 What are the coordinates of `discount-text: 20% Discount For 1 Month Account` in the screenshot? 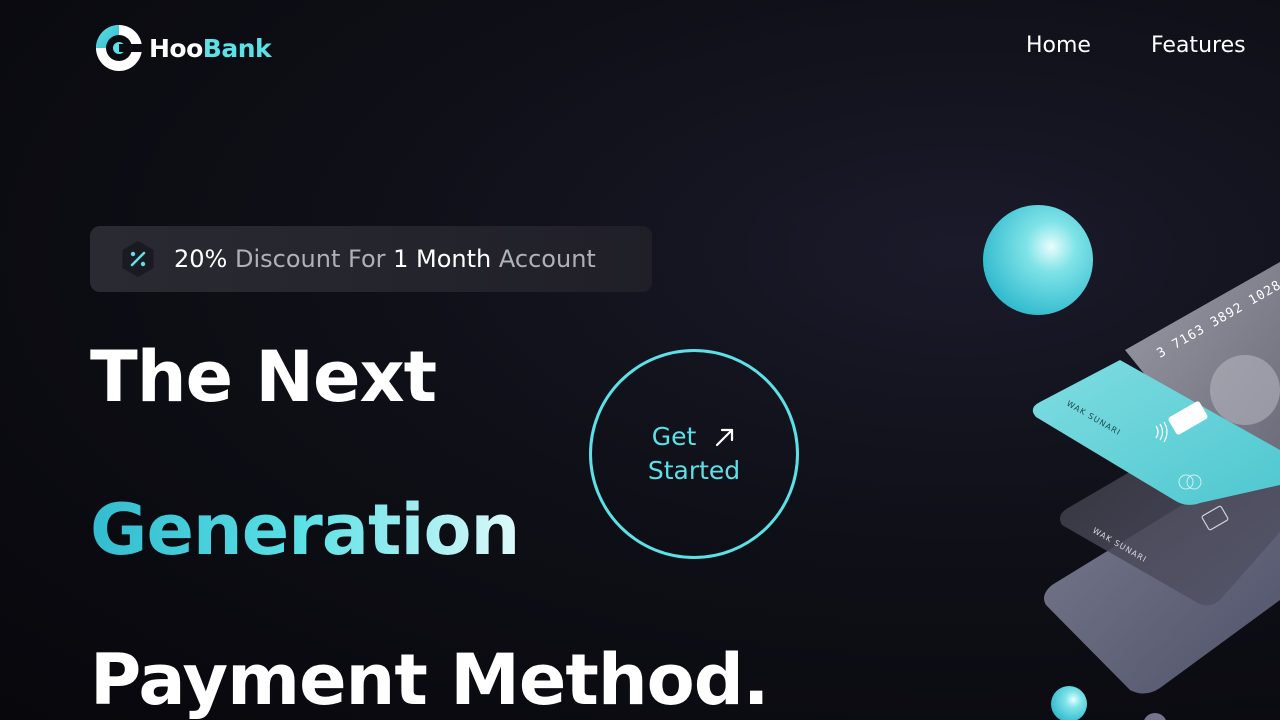 It's located at (385, 259).